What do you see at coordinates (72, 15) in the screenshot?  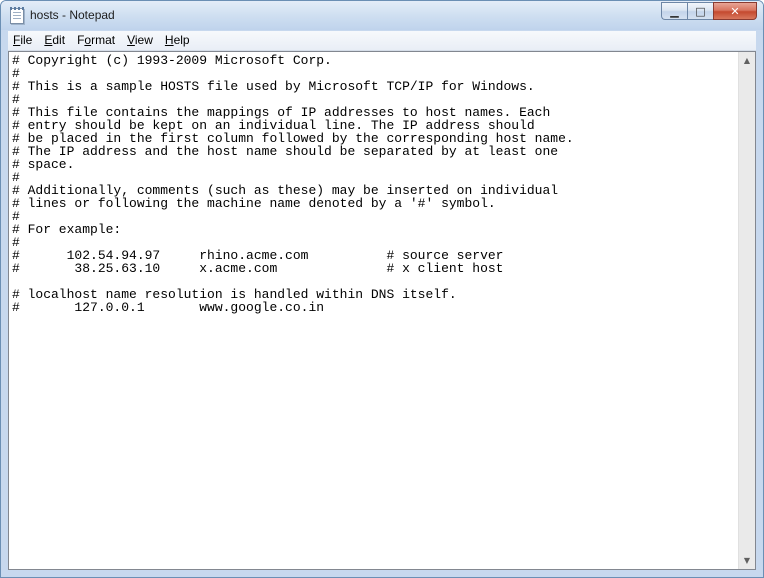 I see `window-title: hosts - Notepad` at bounding box center [72, 15].